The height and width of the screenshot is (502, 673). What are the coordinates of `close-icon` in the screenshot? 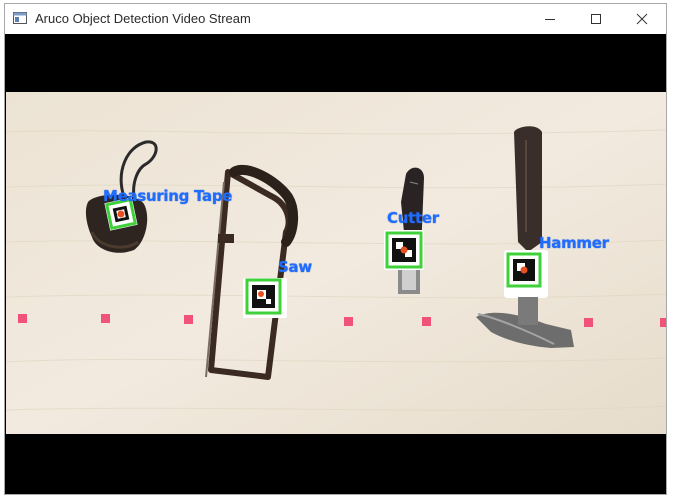 It's located at (642, 19).